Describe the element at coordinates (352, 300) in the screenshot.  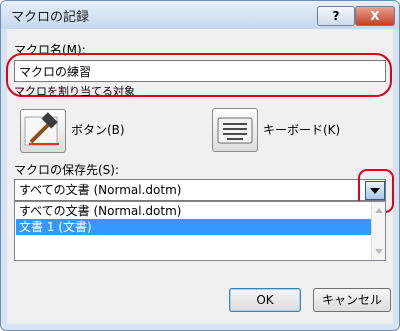
I see `cancel-button: キャンセル` at that location.